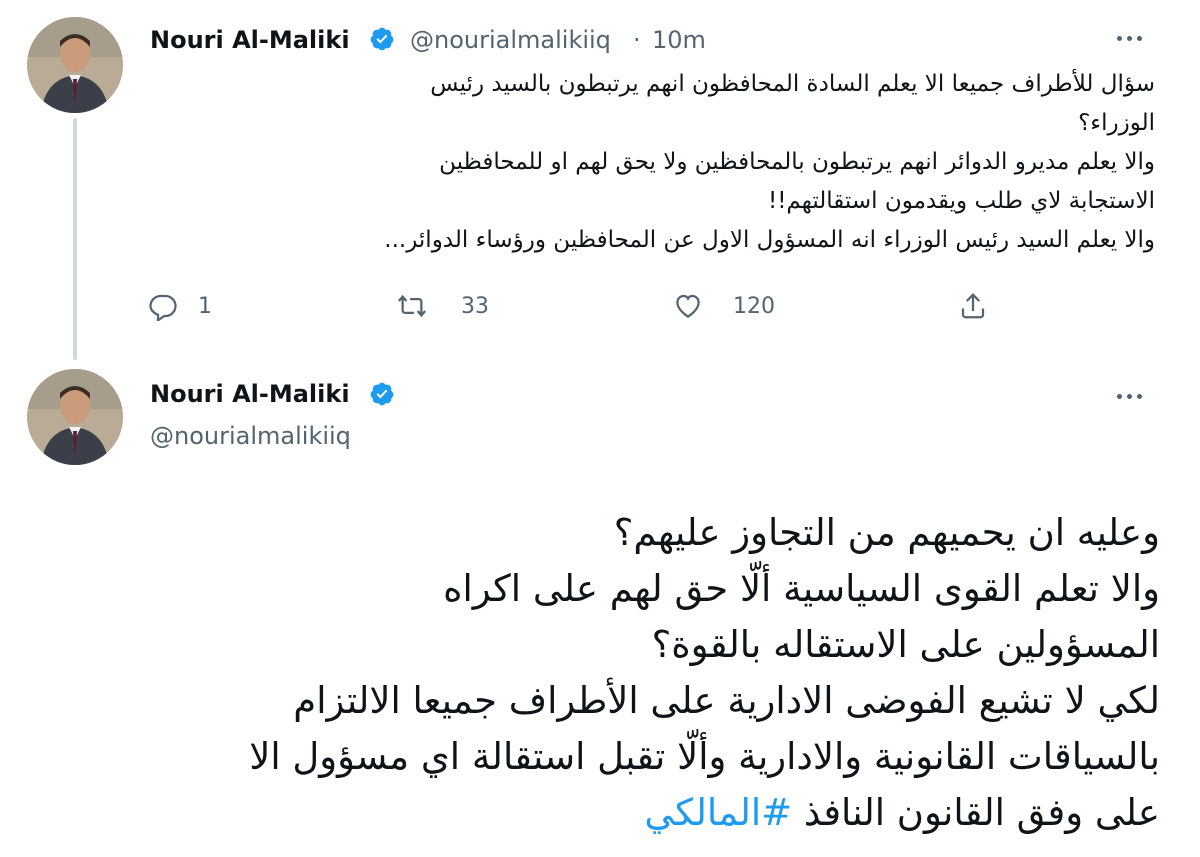  I want to click on hashtag-link: #المالكي, so click(718, 812).